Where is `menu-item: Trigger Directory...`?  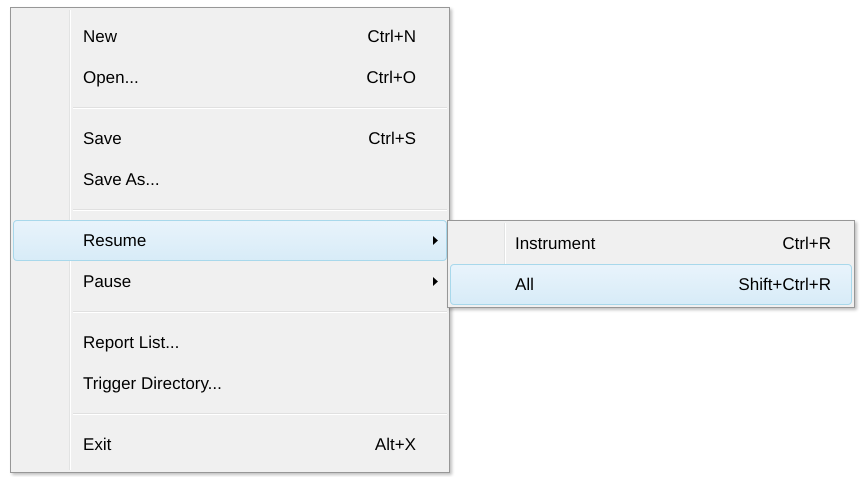 menu-item: Trigger Directory... is located at coordinates (230, 383).